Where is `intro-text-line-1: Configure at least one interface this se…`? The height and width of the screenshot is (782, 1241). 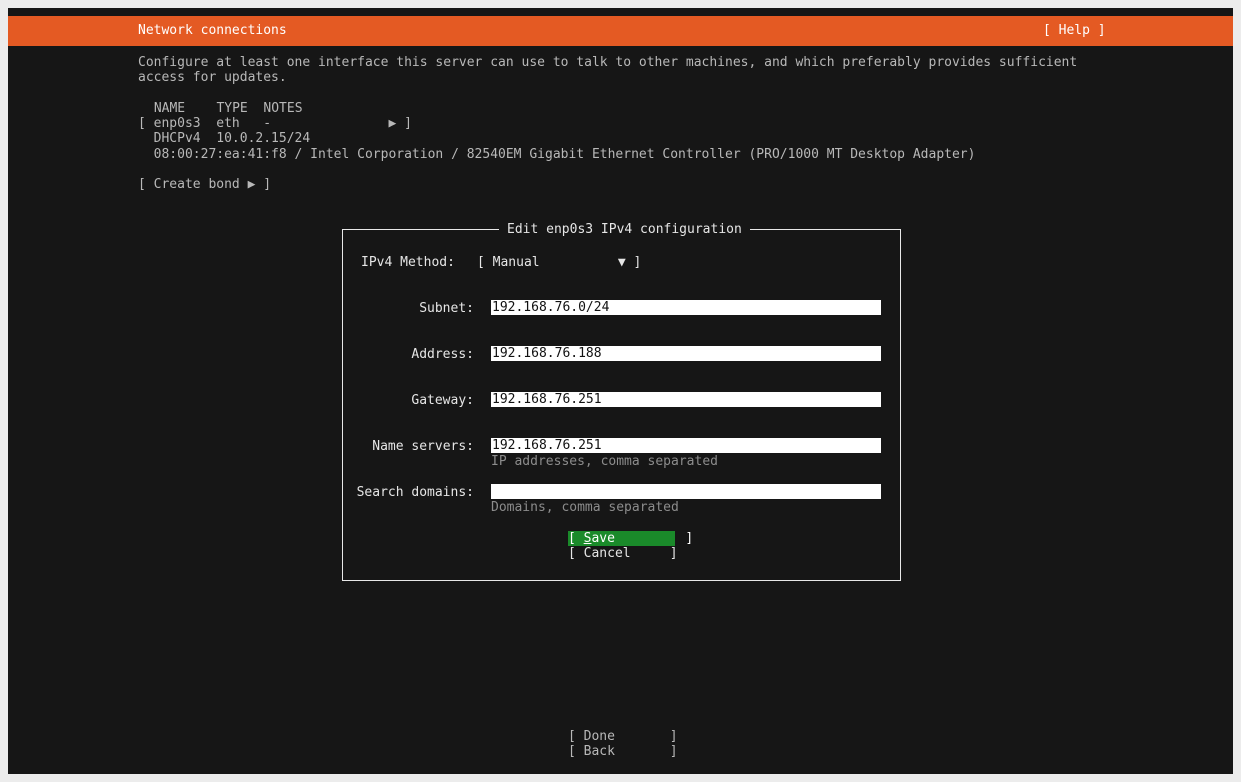
intro-text-line-1: Configure at least one interface this se… is located at coordinates (608, 62).